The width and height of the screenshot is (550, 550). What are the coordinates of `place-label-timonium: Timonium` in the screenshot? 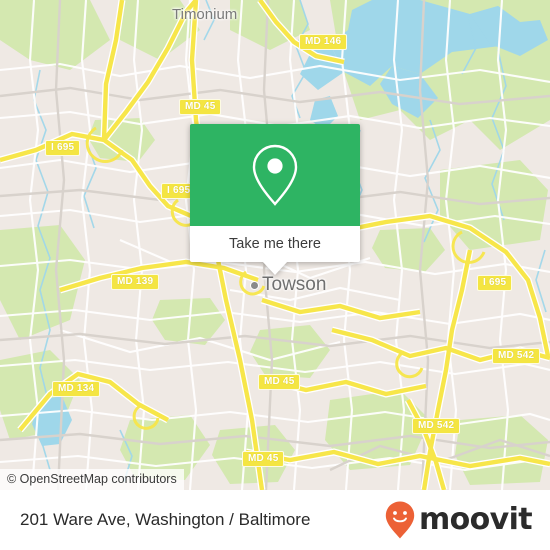 It's located at (205, 14).